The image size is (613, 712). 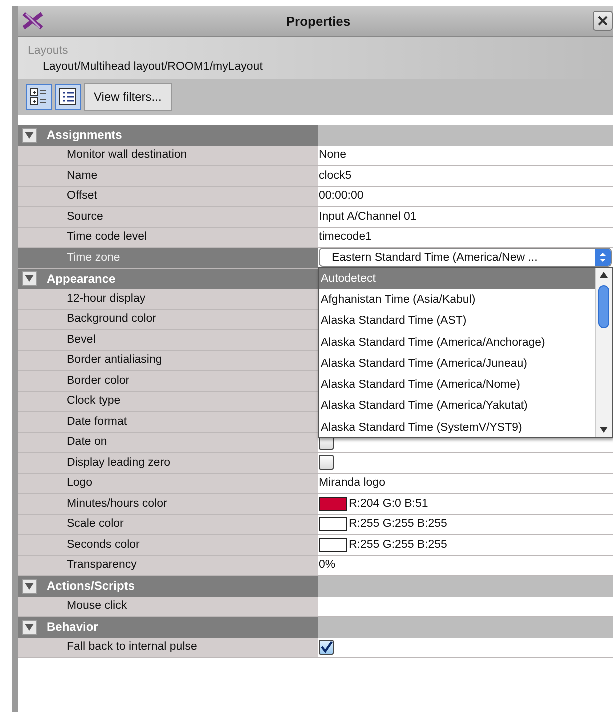 What do you see at coordinates (168, 647) in the screenshot?
I see `property-label: Fall back to internal pulse` at bounding box center [168, 647].